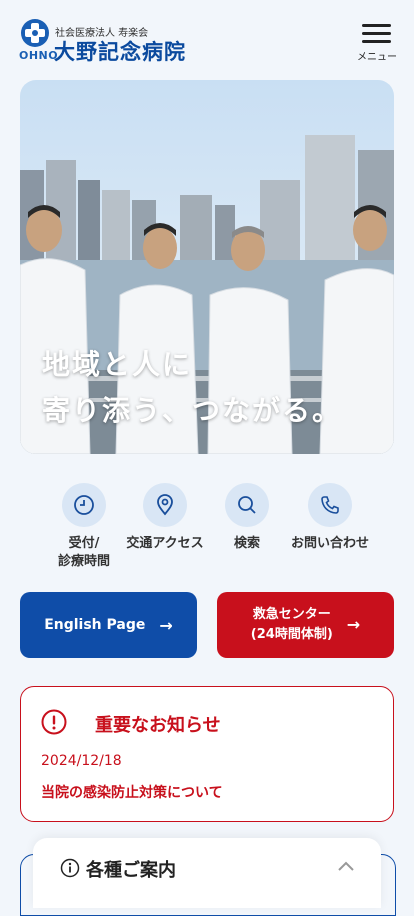  What do you see at coordinates (247, 505) in the screenshot?
I see `search-icon` at bounding box center [247, 505].